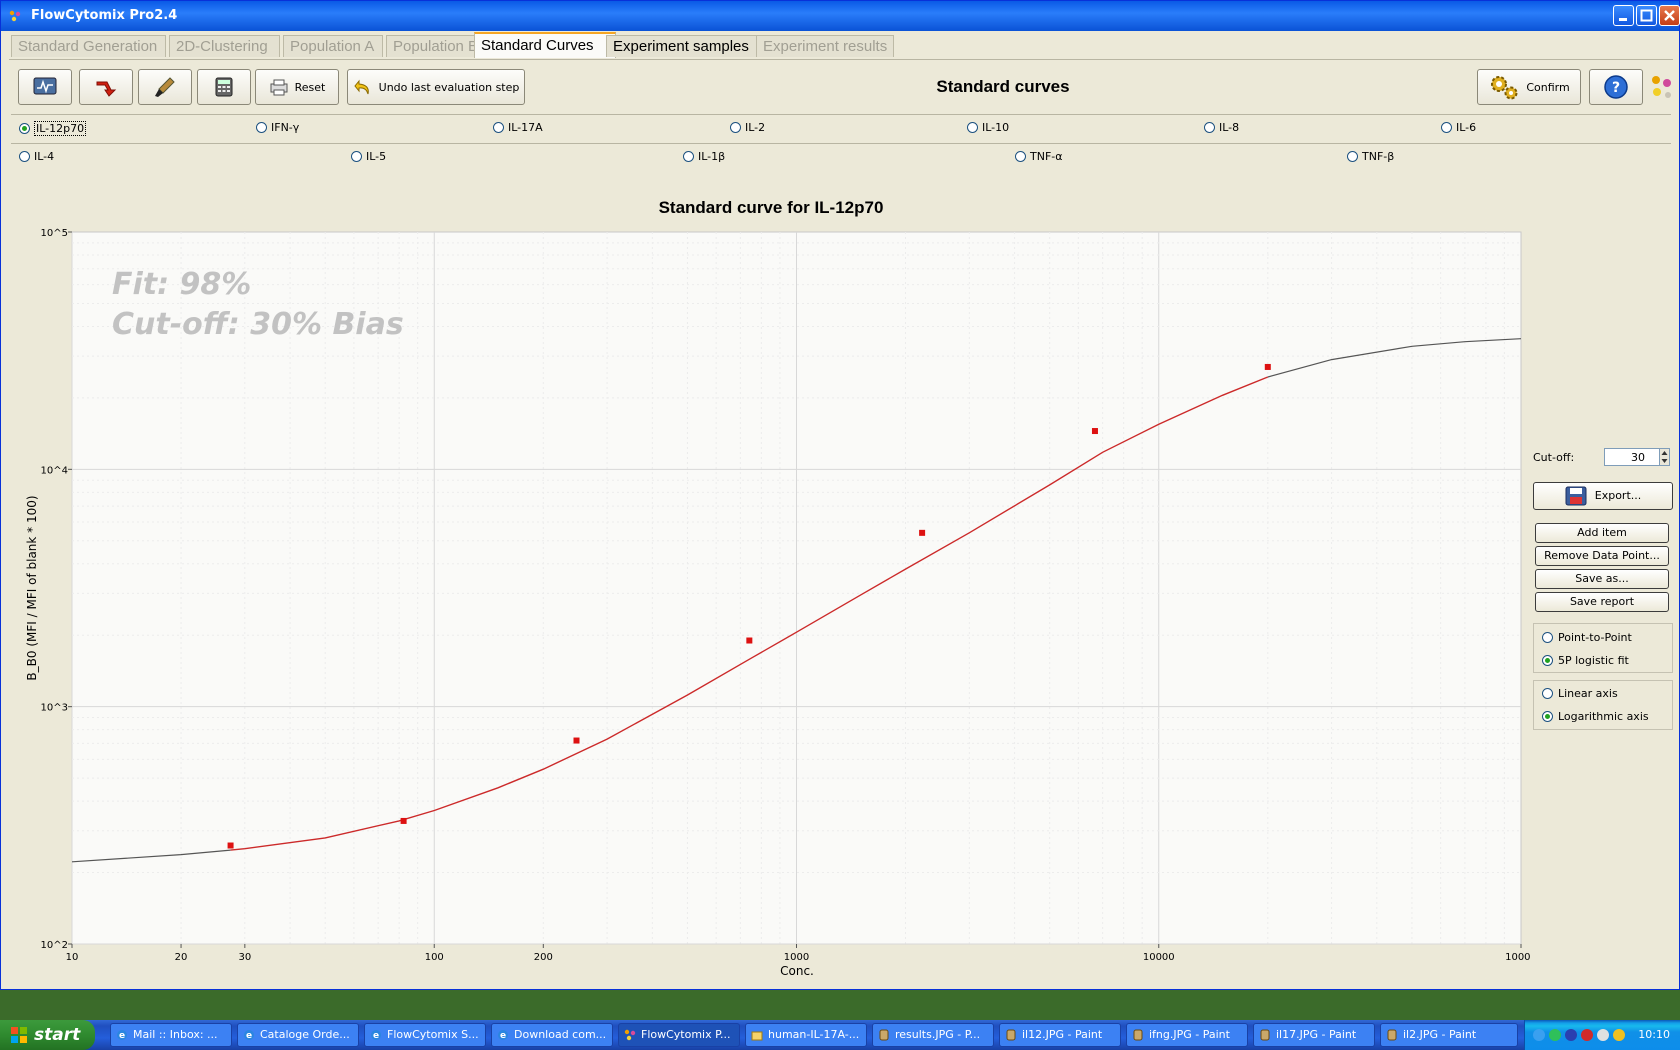  What do you see at coordinates (54, 470) in the screenshot?
I see `y-tick-label: 10^4` at bounding box center [54, 470].